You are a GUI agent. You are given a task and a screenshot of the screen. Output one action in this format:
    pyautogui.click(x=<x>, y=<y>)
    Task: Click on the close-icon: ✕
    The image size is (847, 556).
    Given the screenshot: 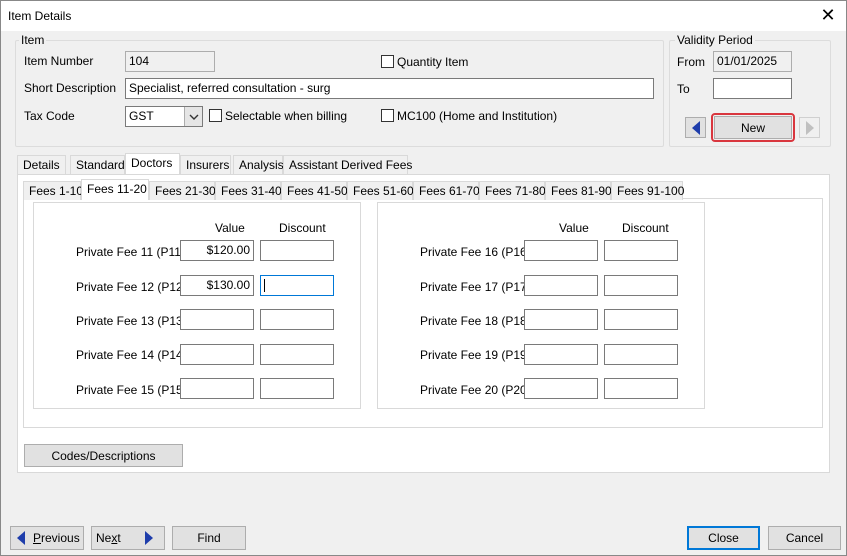 What is the action you would take?
    pyautogui.click(x=828, y=15)
    